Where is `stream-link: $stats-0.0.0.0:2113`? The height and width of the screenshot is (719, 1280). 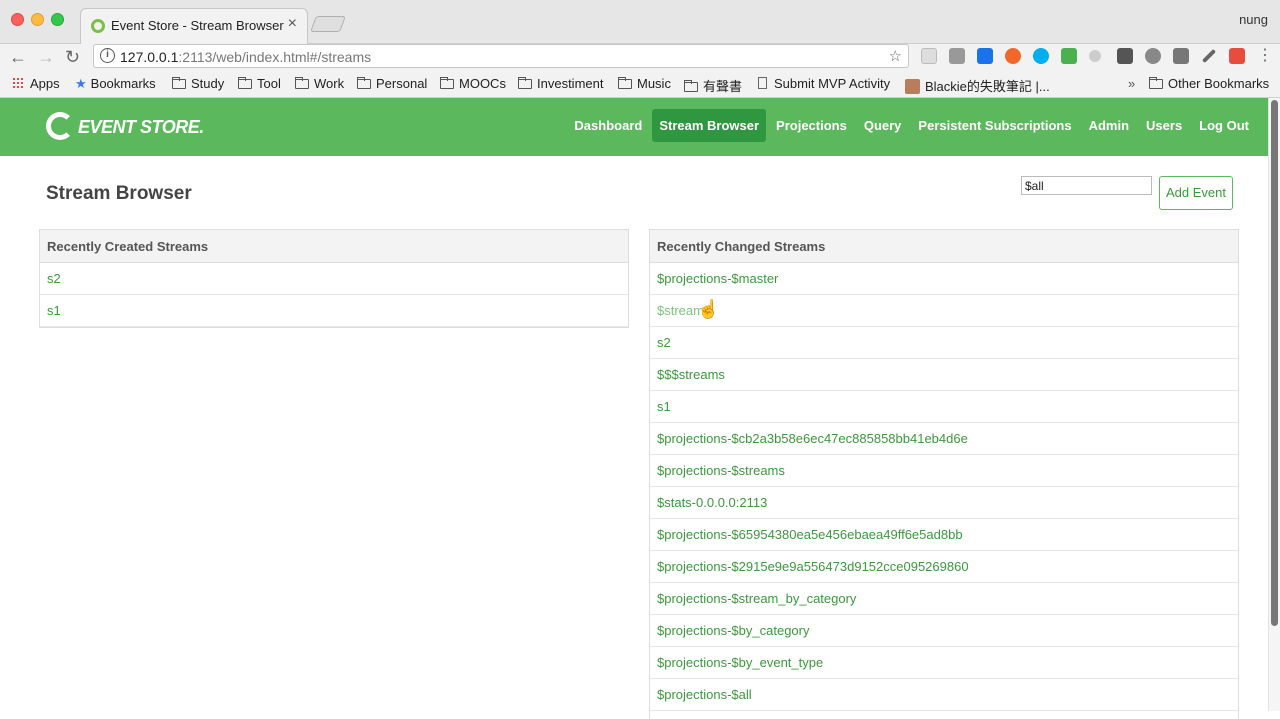 stream-link: $stats-0.0.0.0:2113 is located at coordinates (944, 503).